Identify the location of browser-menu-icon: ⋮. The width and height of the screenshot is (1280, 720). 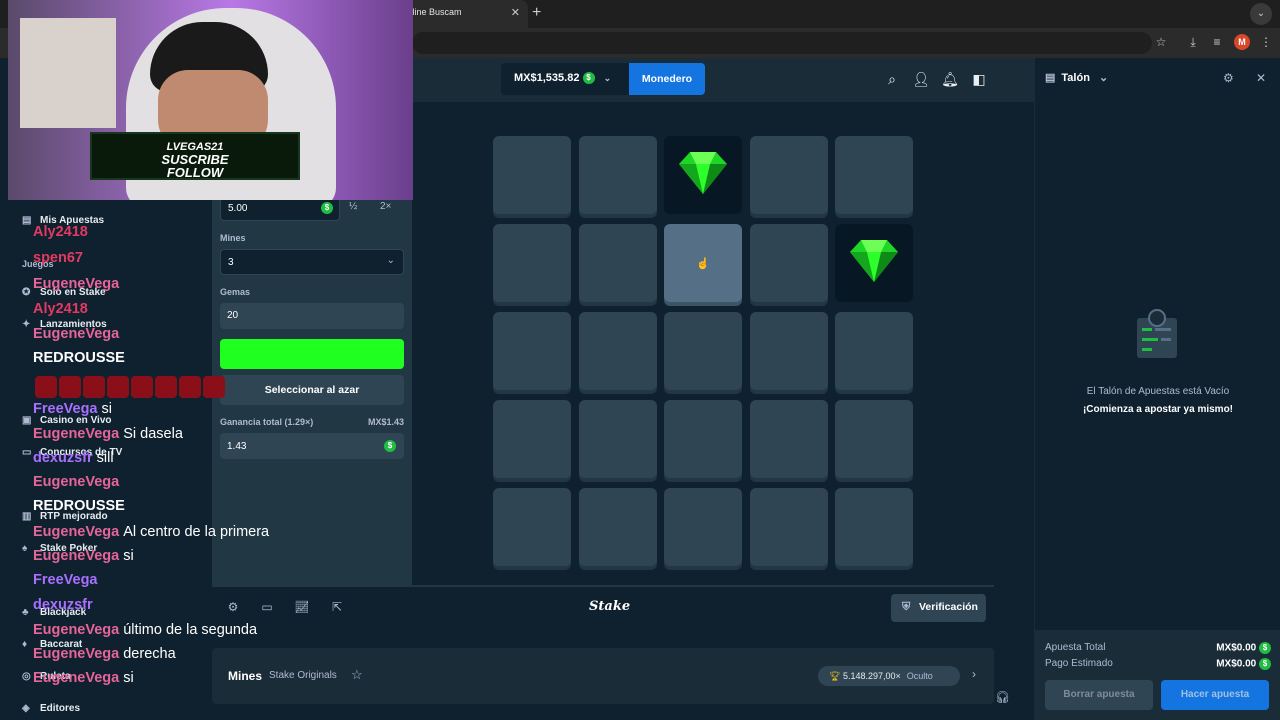
(1266, 42).